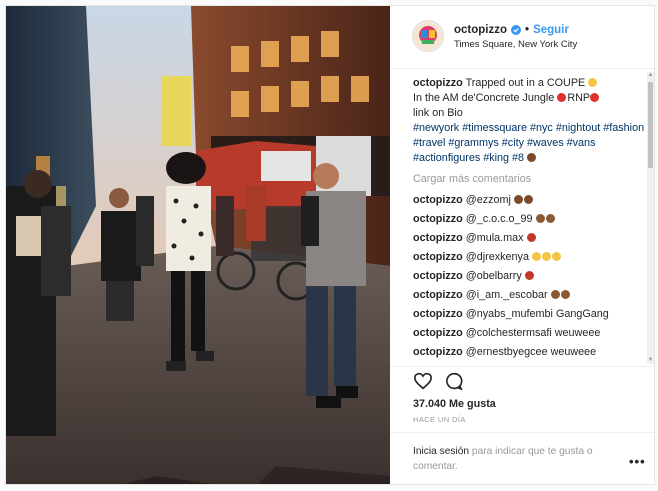 Image resolution: width=658 pixels, height=491 pixels. What do you see at coordinates (579, 98) in the screenshot?
I see `caption-rnp: RNP` at bounding box center [579, 98].